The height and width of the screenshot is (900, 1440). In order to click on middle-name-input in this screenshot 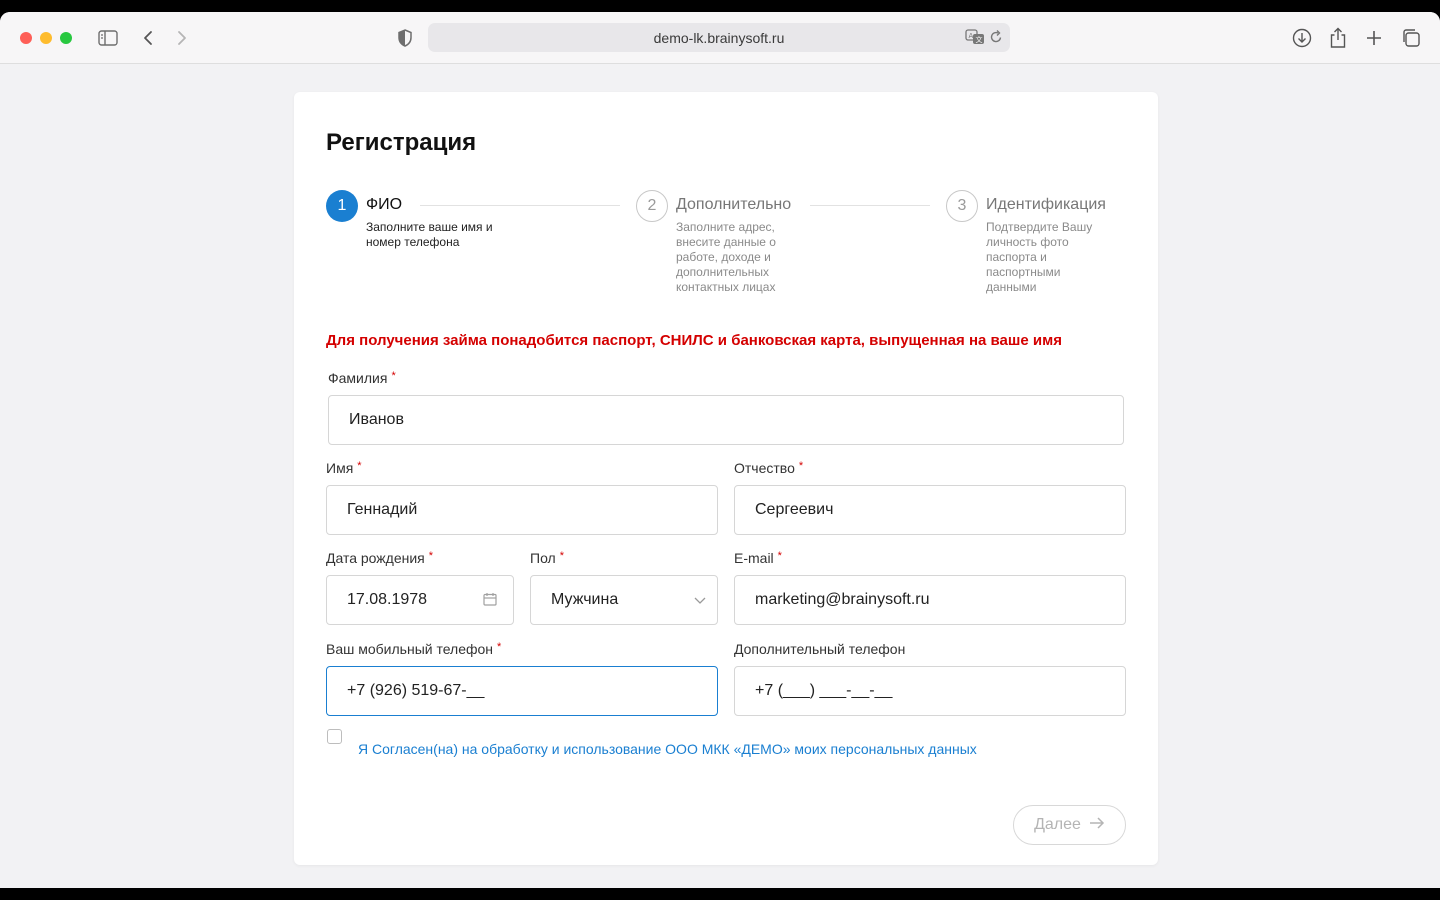, I will do `click(920, 510)`.